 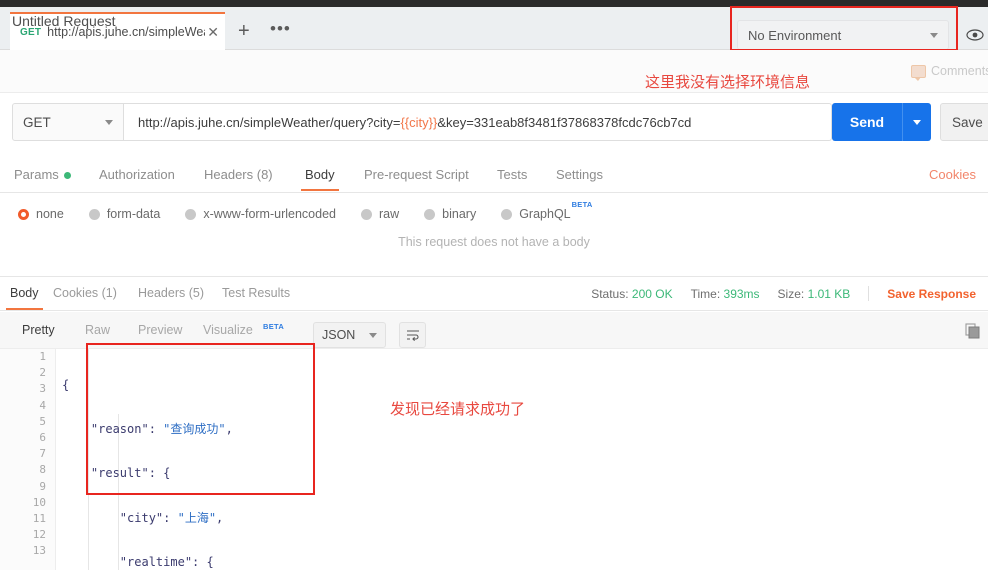 What do you see at coordinates (867, 122) in the screenshot?
I see `send-button: Send` at bounding box center [867, 122].